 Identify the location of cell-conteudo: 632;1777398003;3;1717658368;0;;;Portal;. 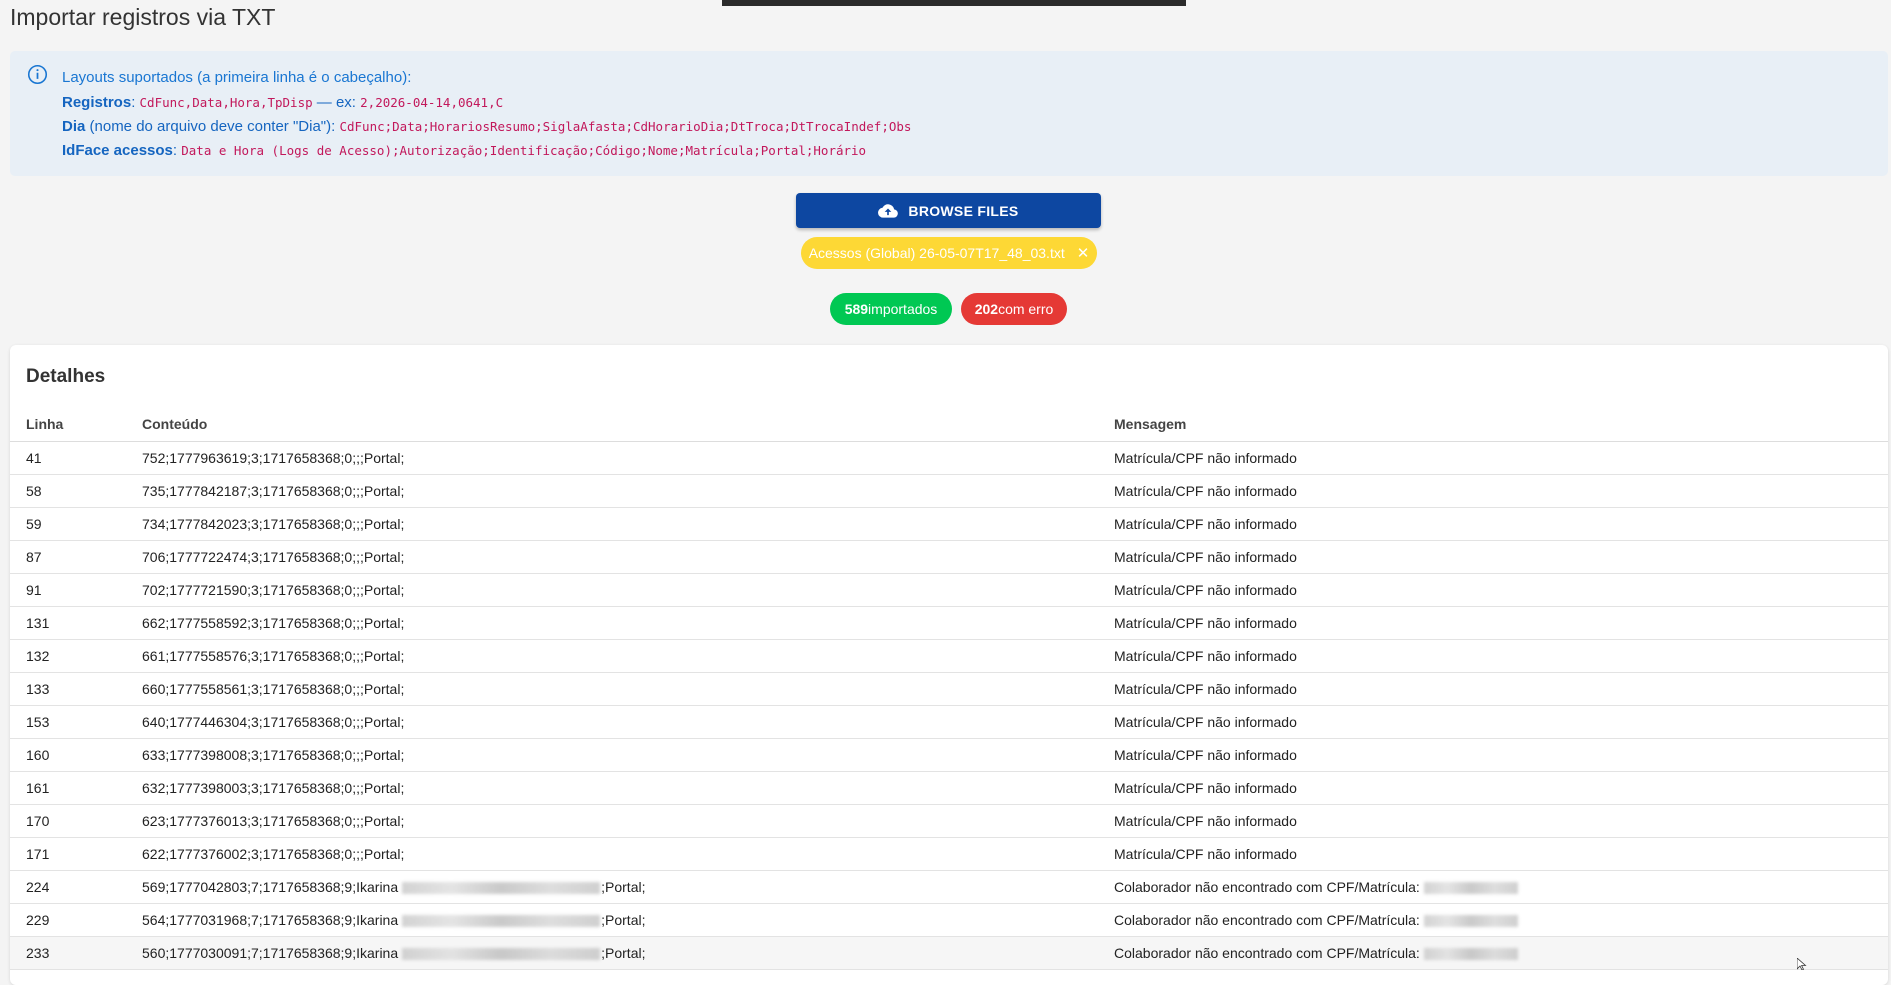
(628, 788).